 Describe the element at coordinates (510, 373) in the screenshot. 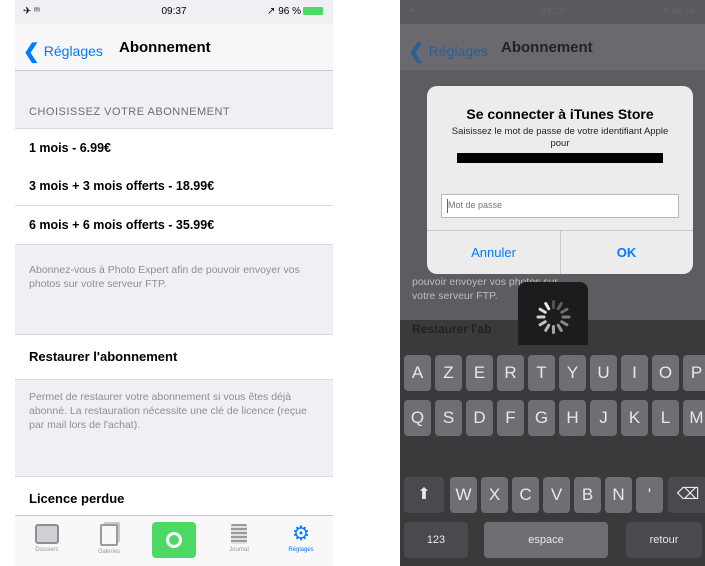

I see `key-r: R` at that location.